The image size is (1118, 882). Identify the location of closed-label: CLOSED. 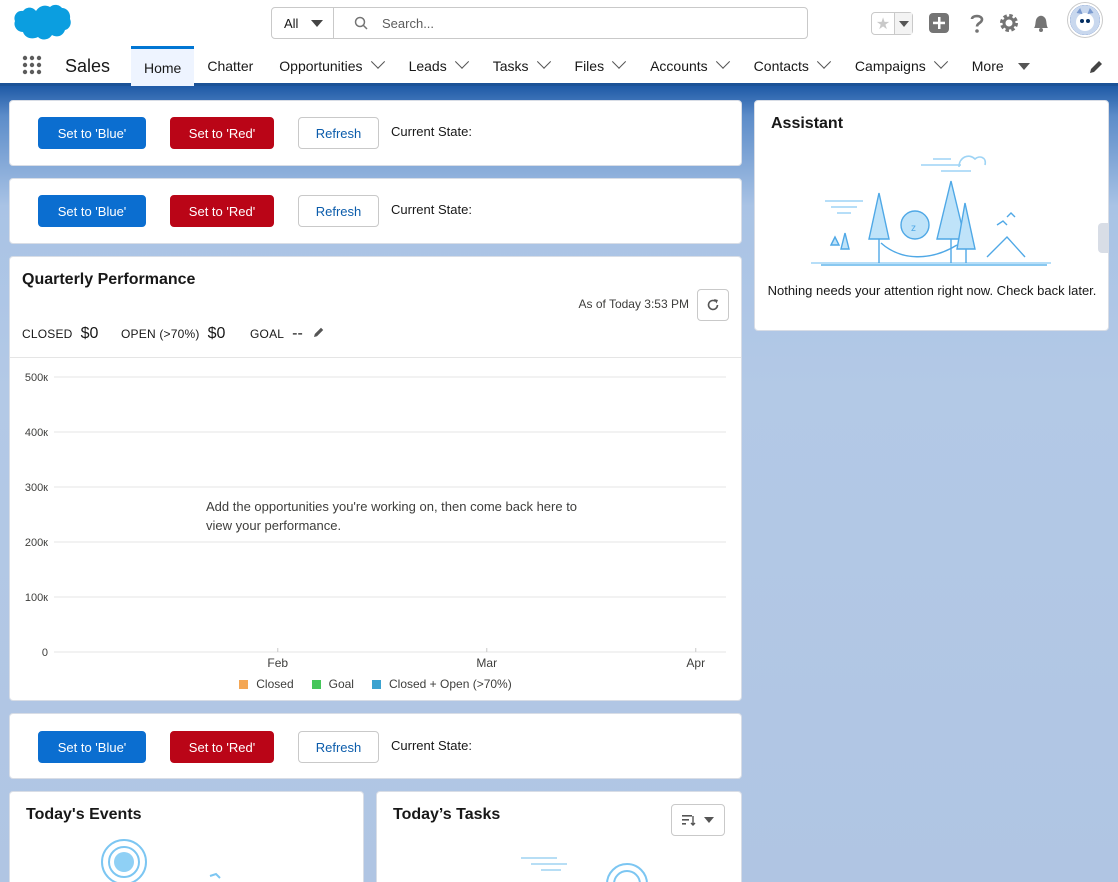
(47, 334).